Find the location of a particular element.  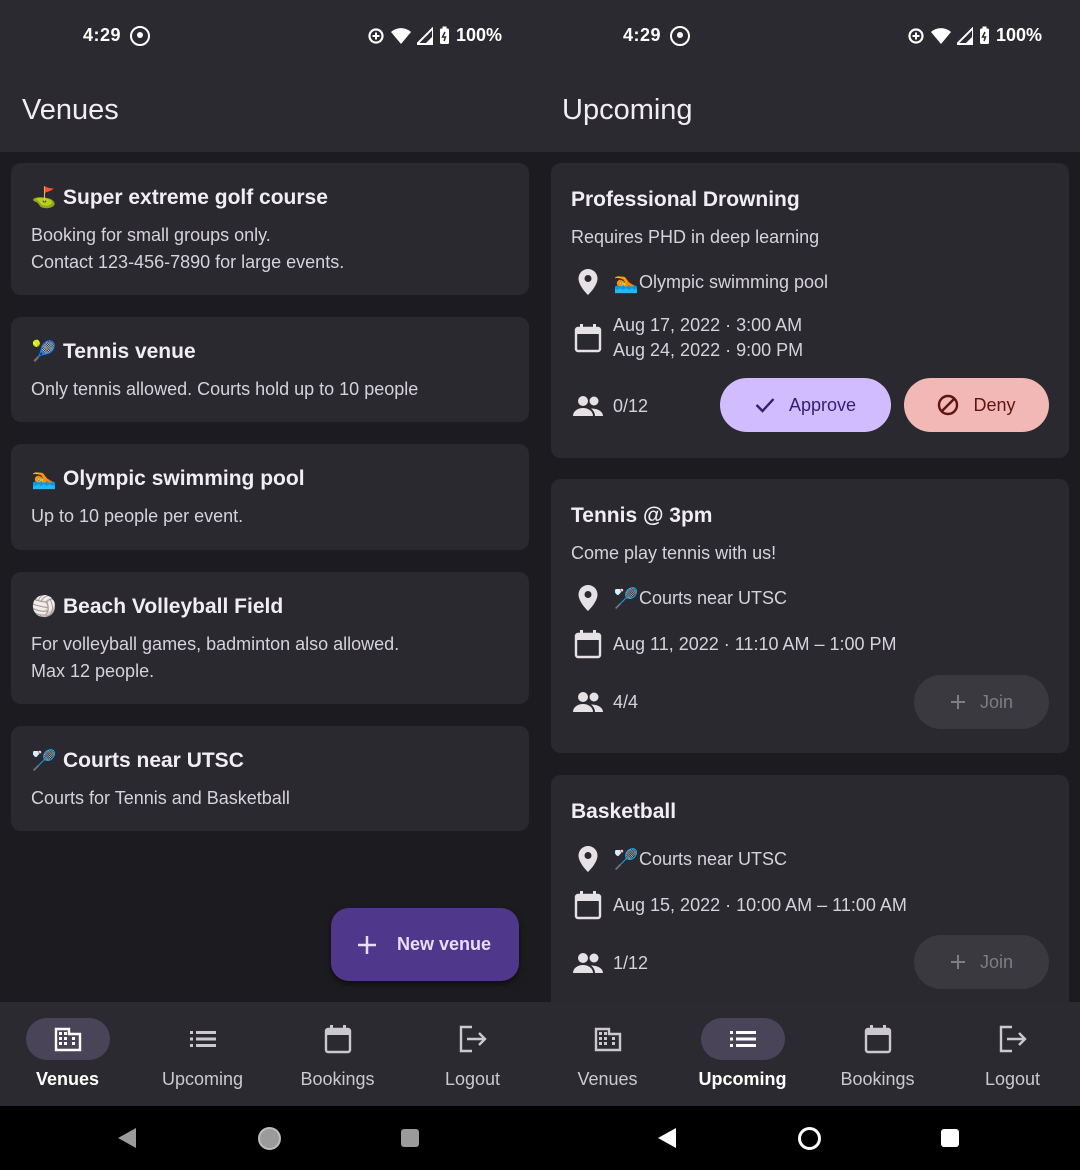

event-date: Aug 15, 2022 · 10:00 AM – 11:00 AM is located at coordinates (760, 904).